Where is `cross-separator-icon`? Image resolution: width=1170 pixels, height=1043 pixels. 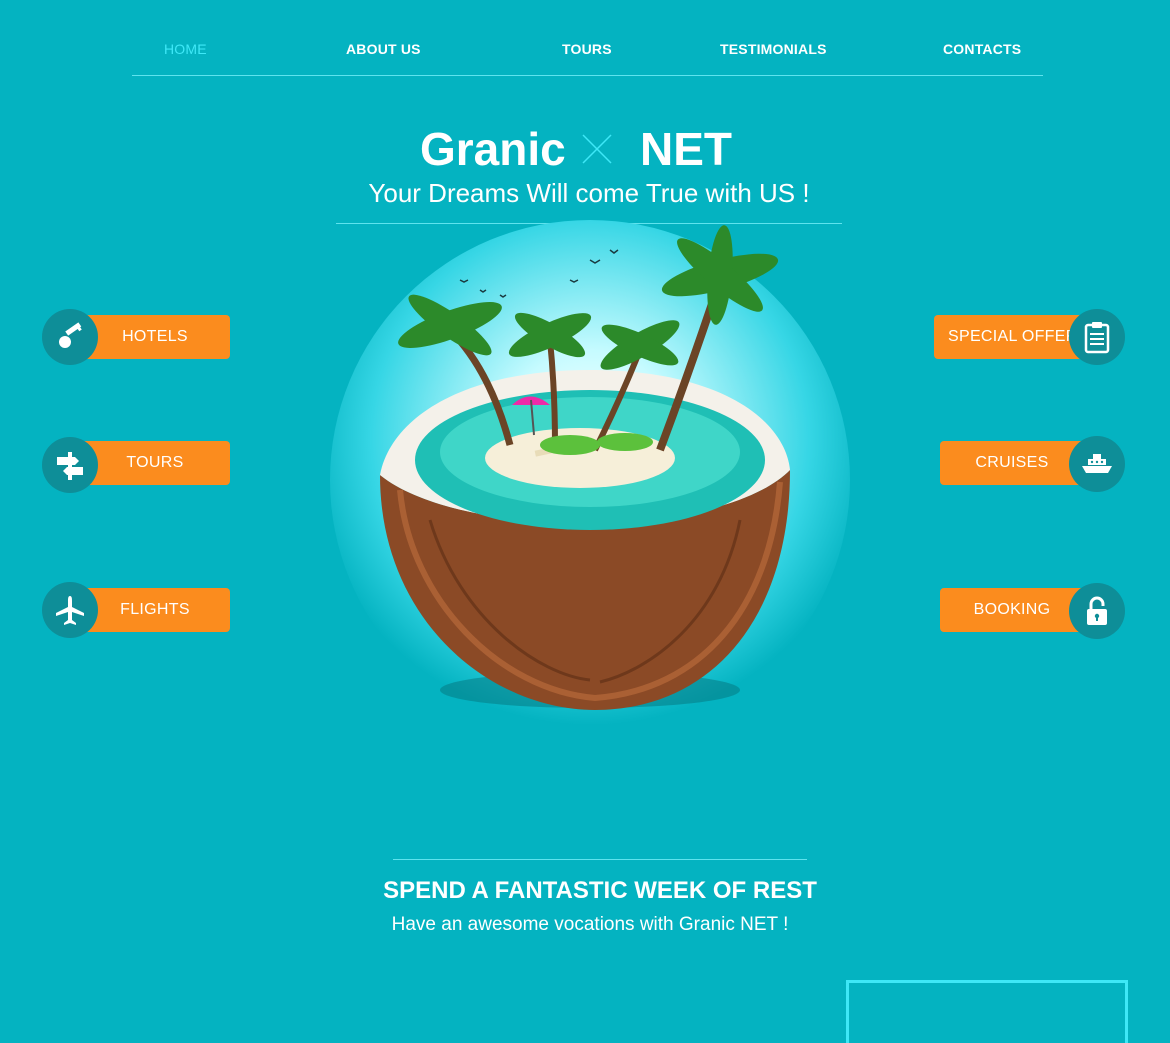 cross-separator-icon is located at coordinates (597, 149).